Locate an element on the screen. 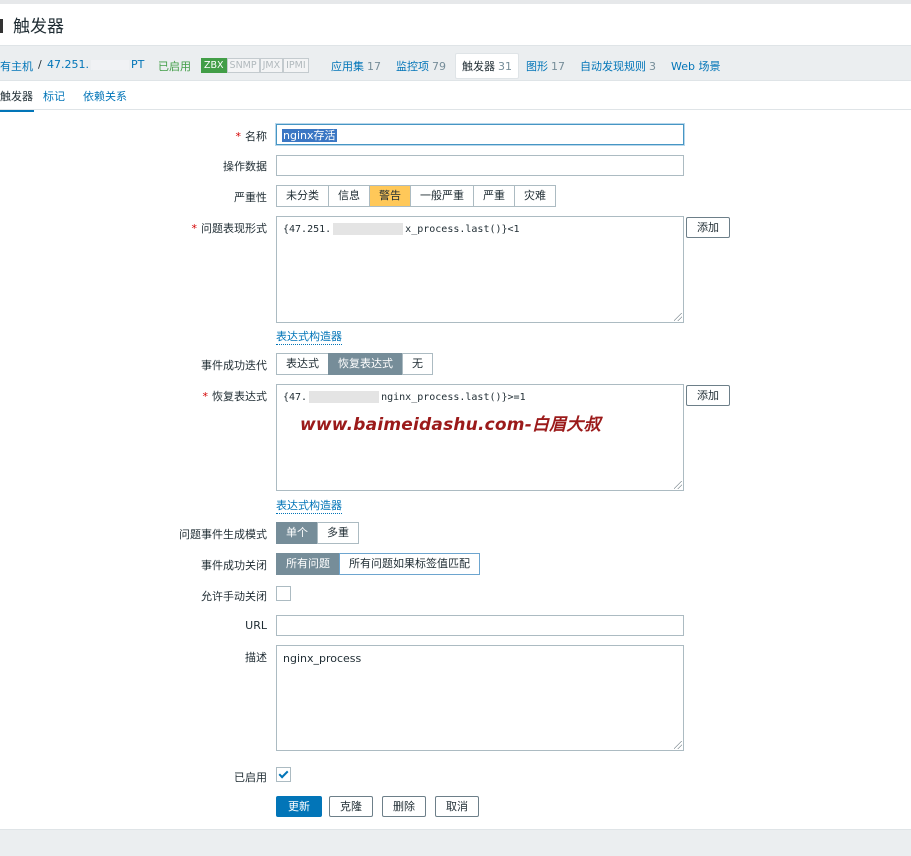  ok-event-expression: 表达式 is located at coordinates (302, 364).